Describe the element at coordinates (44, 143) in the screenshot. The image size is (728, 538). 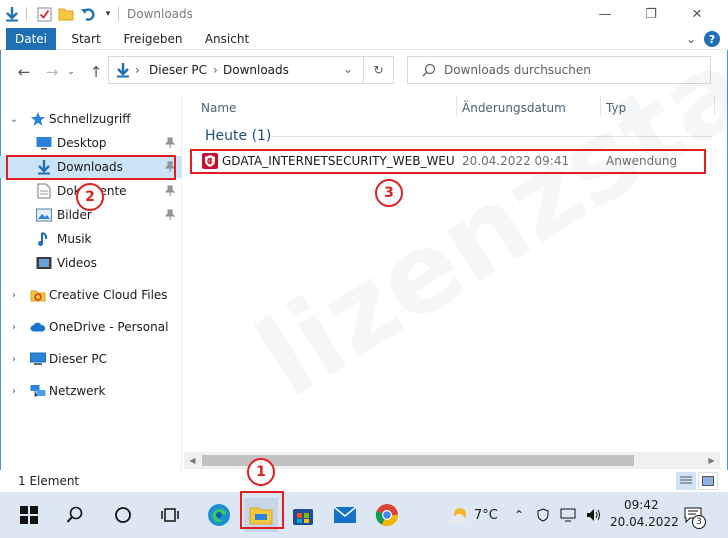
I see `desktop-icon` at that location.